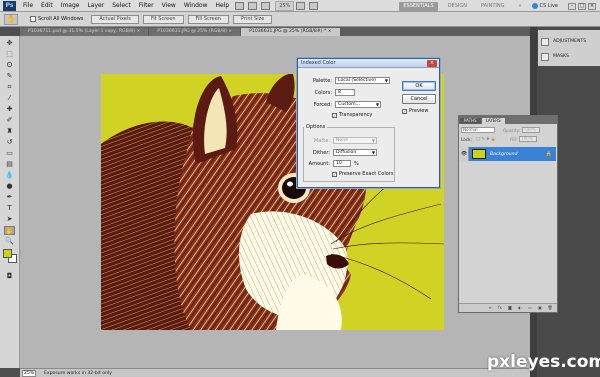 This screenshot has width=600, height=377. Describe the element at coordinates (418, 6) in the screenshot. I see `workspace-essentials: ESSENTIALS` at that location.